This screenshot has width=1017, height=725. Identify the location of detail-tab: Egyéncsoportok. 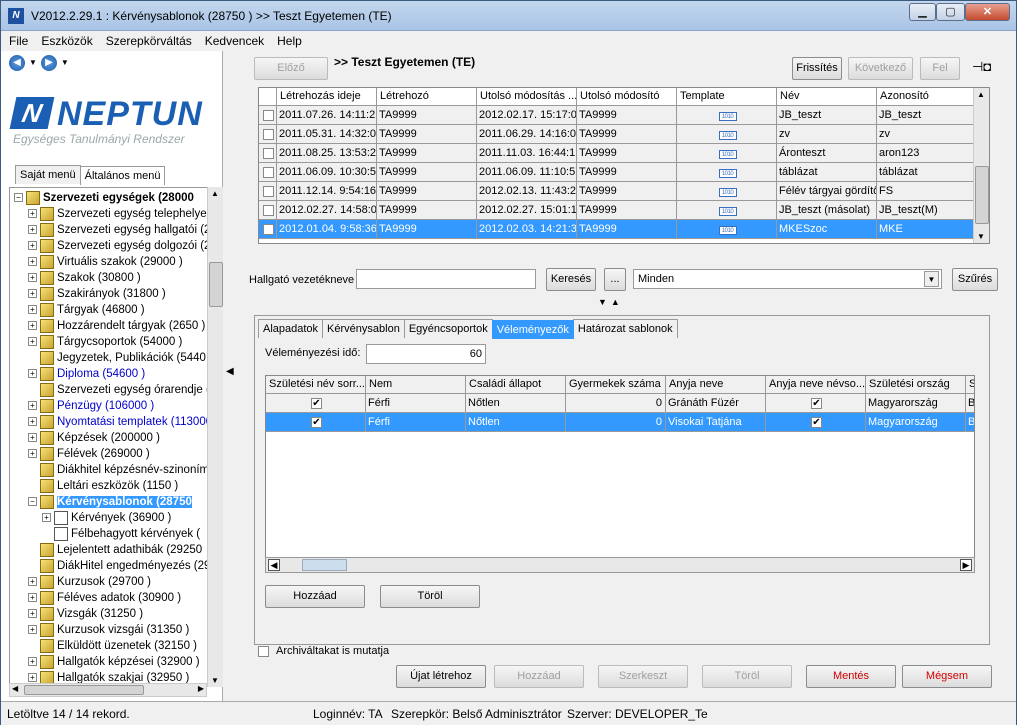
(448, 328).